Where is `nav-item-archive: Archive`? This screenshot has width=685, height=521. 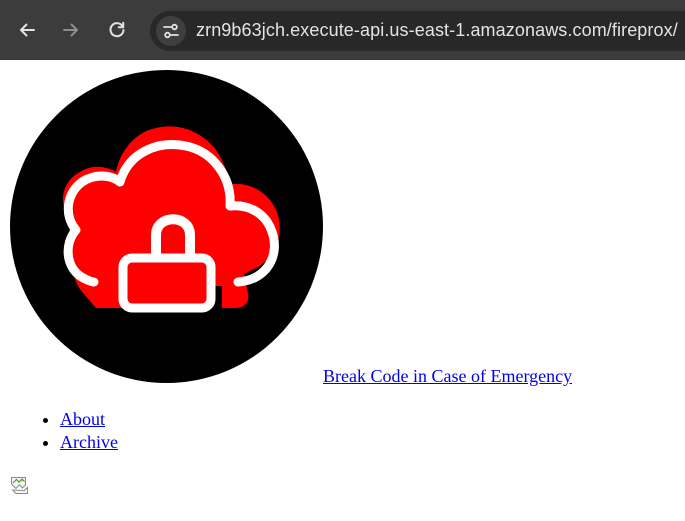
nav-item-archive: Archive is located at coordinates (89, 442).